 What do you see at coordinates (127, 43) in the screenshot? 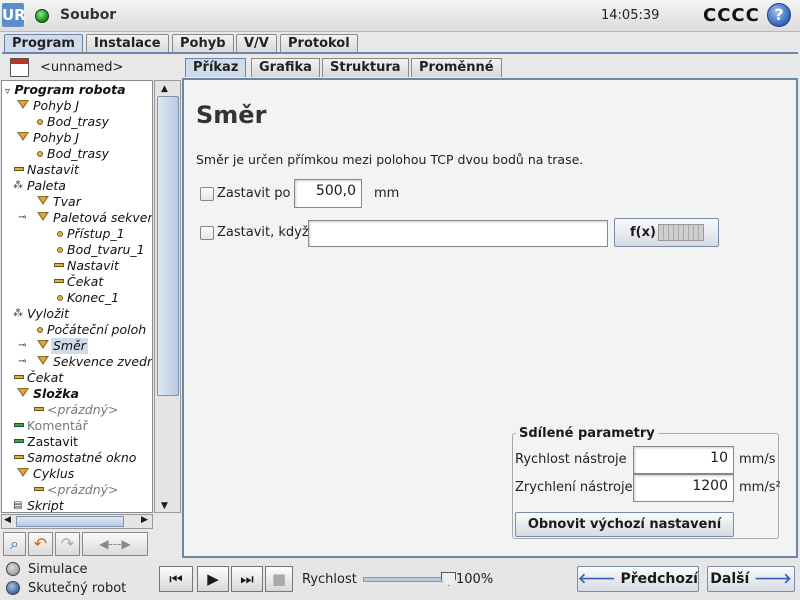
I see `tab-instalace: Instalace` at bounding box center [127, 43].